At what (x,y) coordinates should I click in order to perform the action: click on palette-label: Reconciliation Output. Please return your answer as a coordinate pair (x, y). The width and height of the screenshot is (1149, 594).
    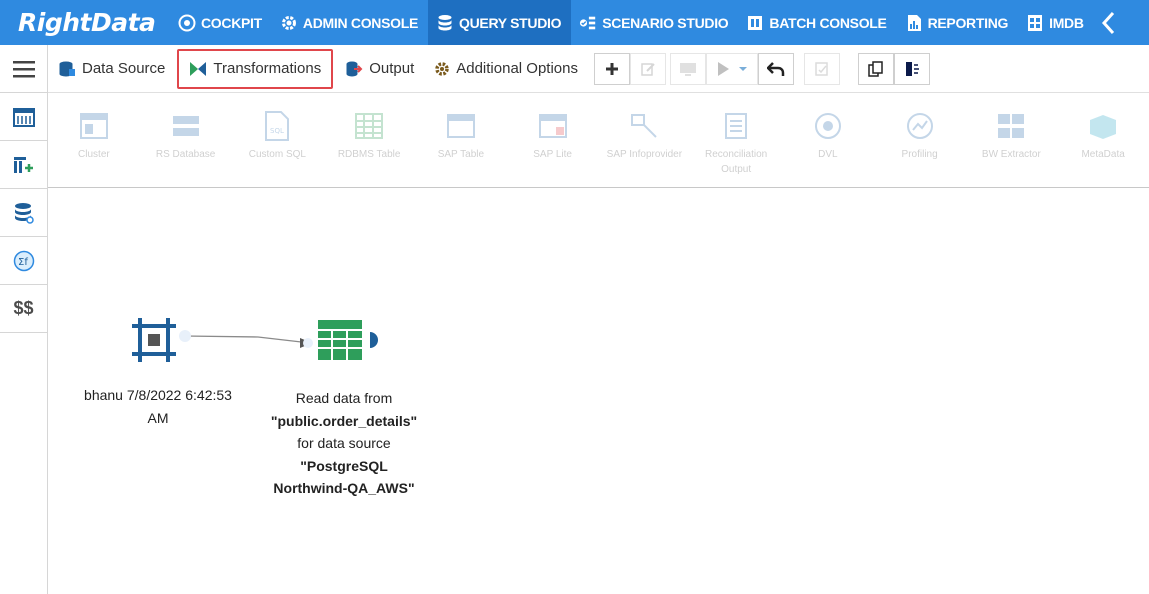
    Looking at the image, I should click on (736, 162).